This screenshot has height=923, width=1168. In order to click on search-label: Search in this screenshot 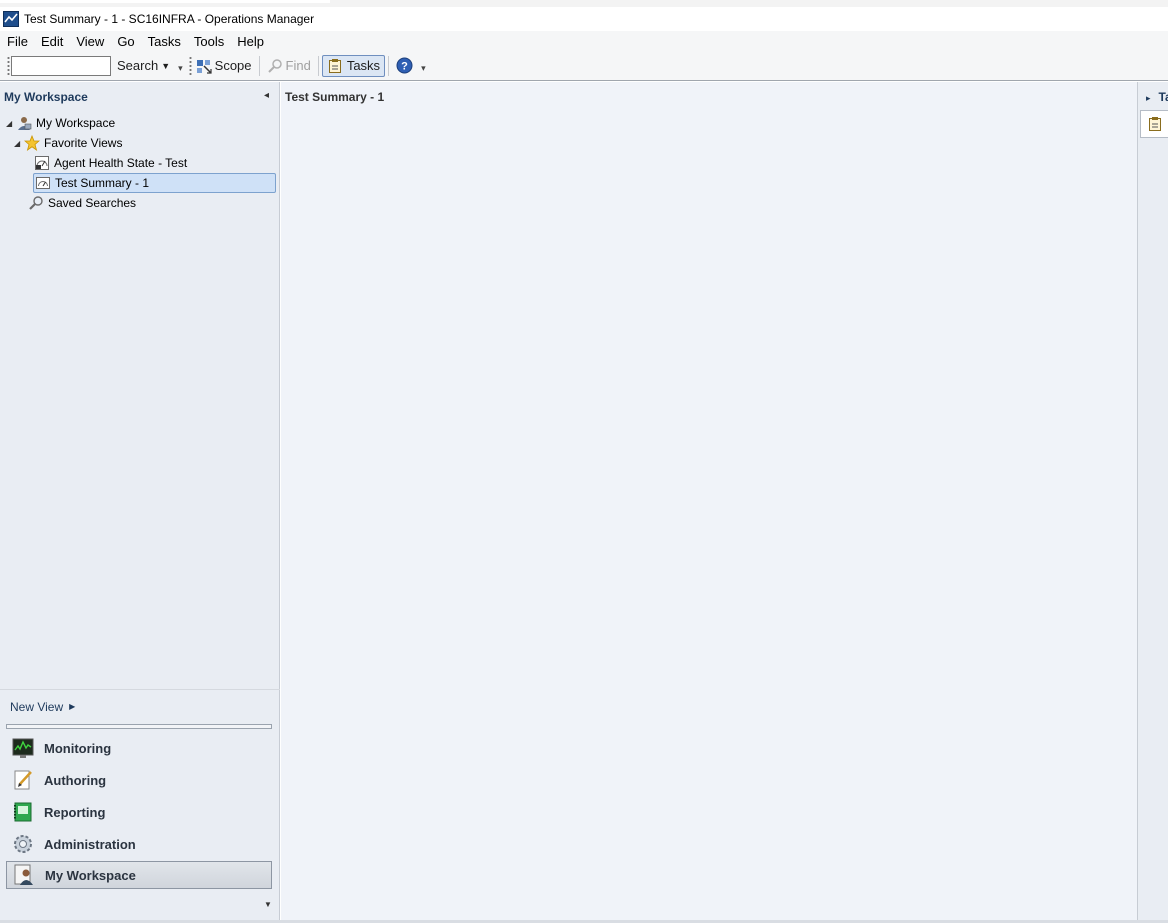, I will do `click(138, 65)`.